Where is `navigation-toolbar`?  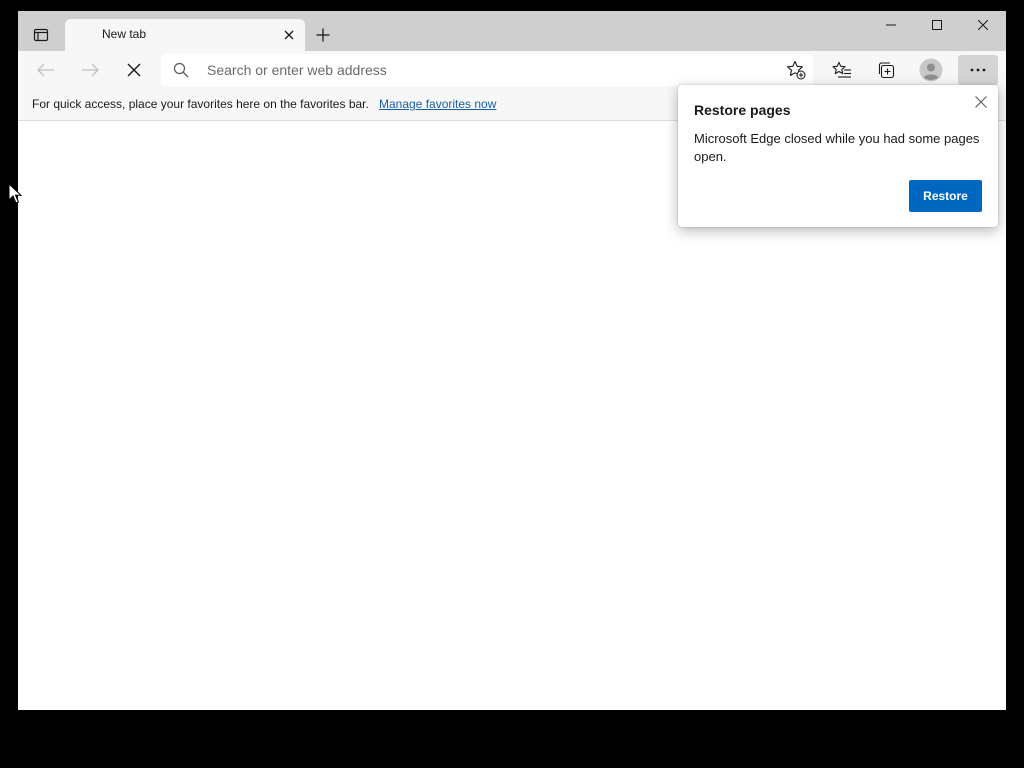 navigation-toolbar is located at coordinates (512, 69).